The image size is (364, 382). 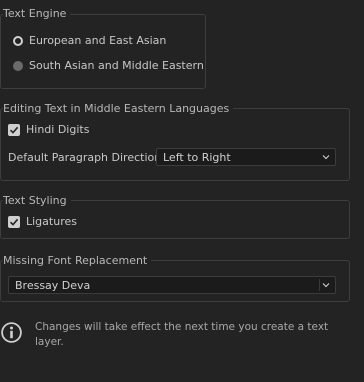 I want to click on paragraph-direction-label: Default Paragraph Direction:, so click(x=86, y=157).